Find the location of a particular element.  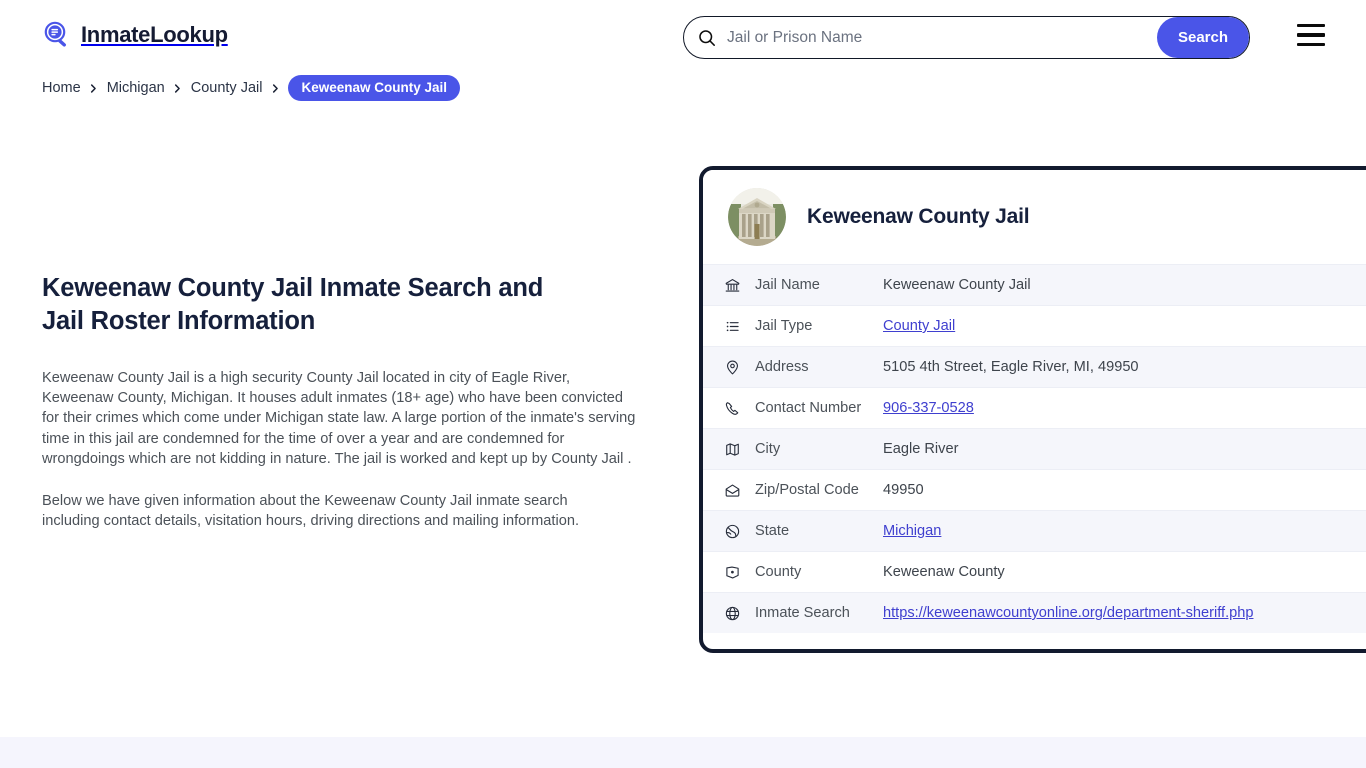

map-icon is located at coordinates (732, 449).